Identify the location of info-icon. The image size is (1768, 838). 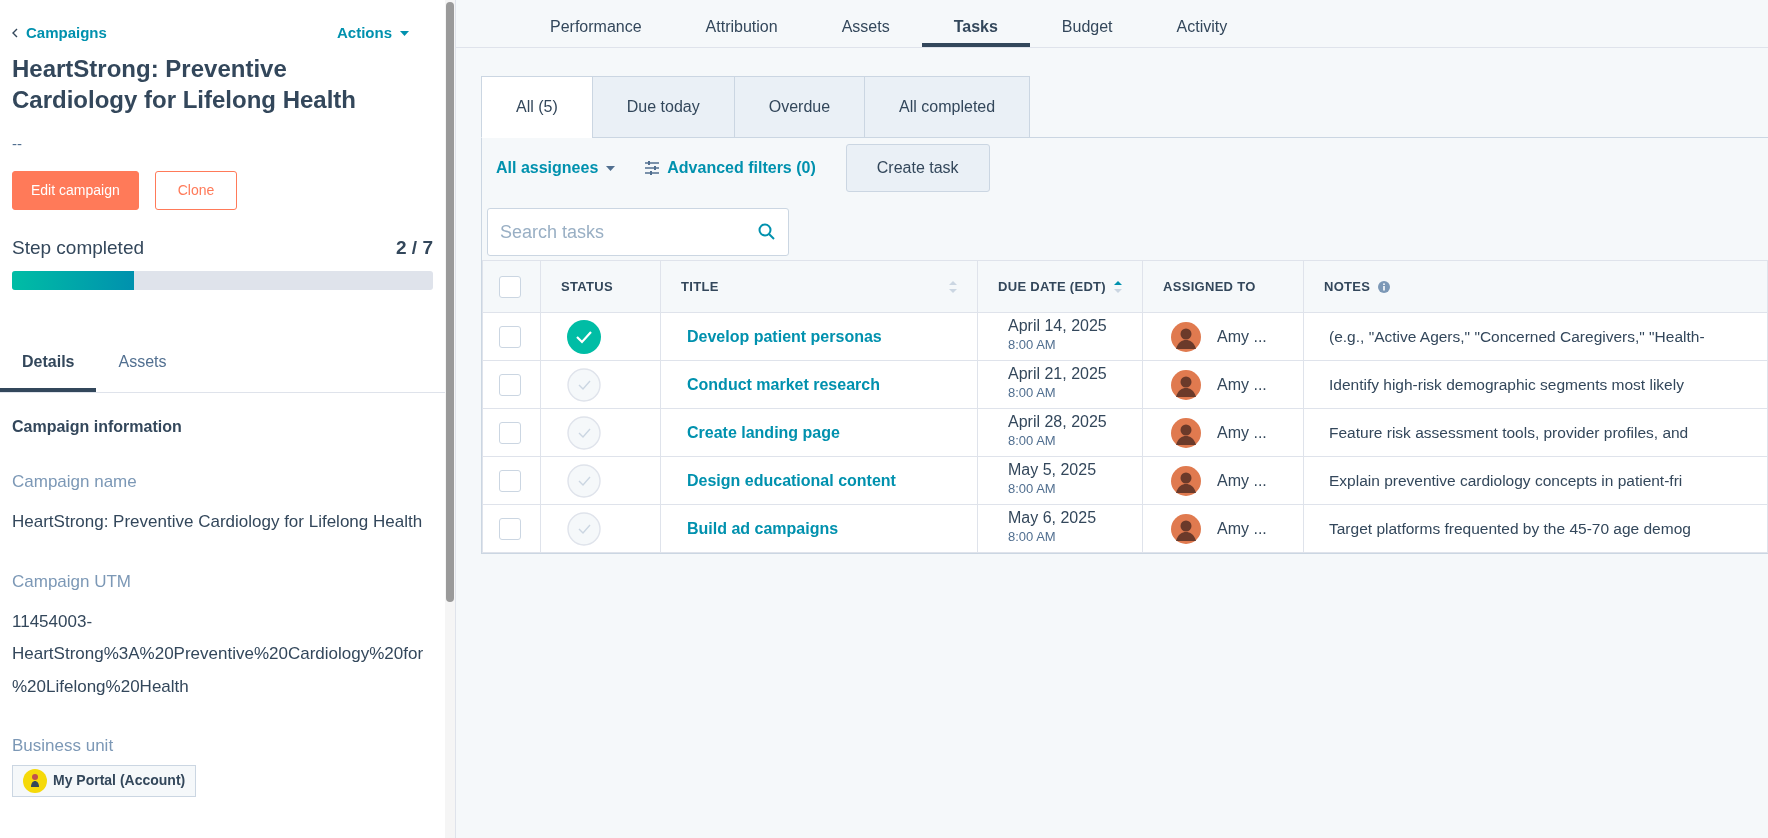
(1384, 286).